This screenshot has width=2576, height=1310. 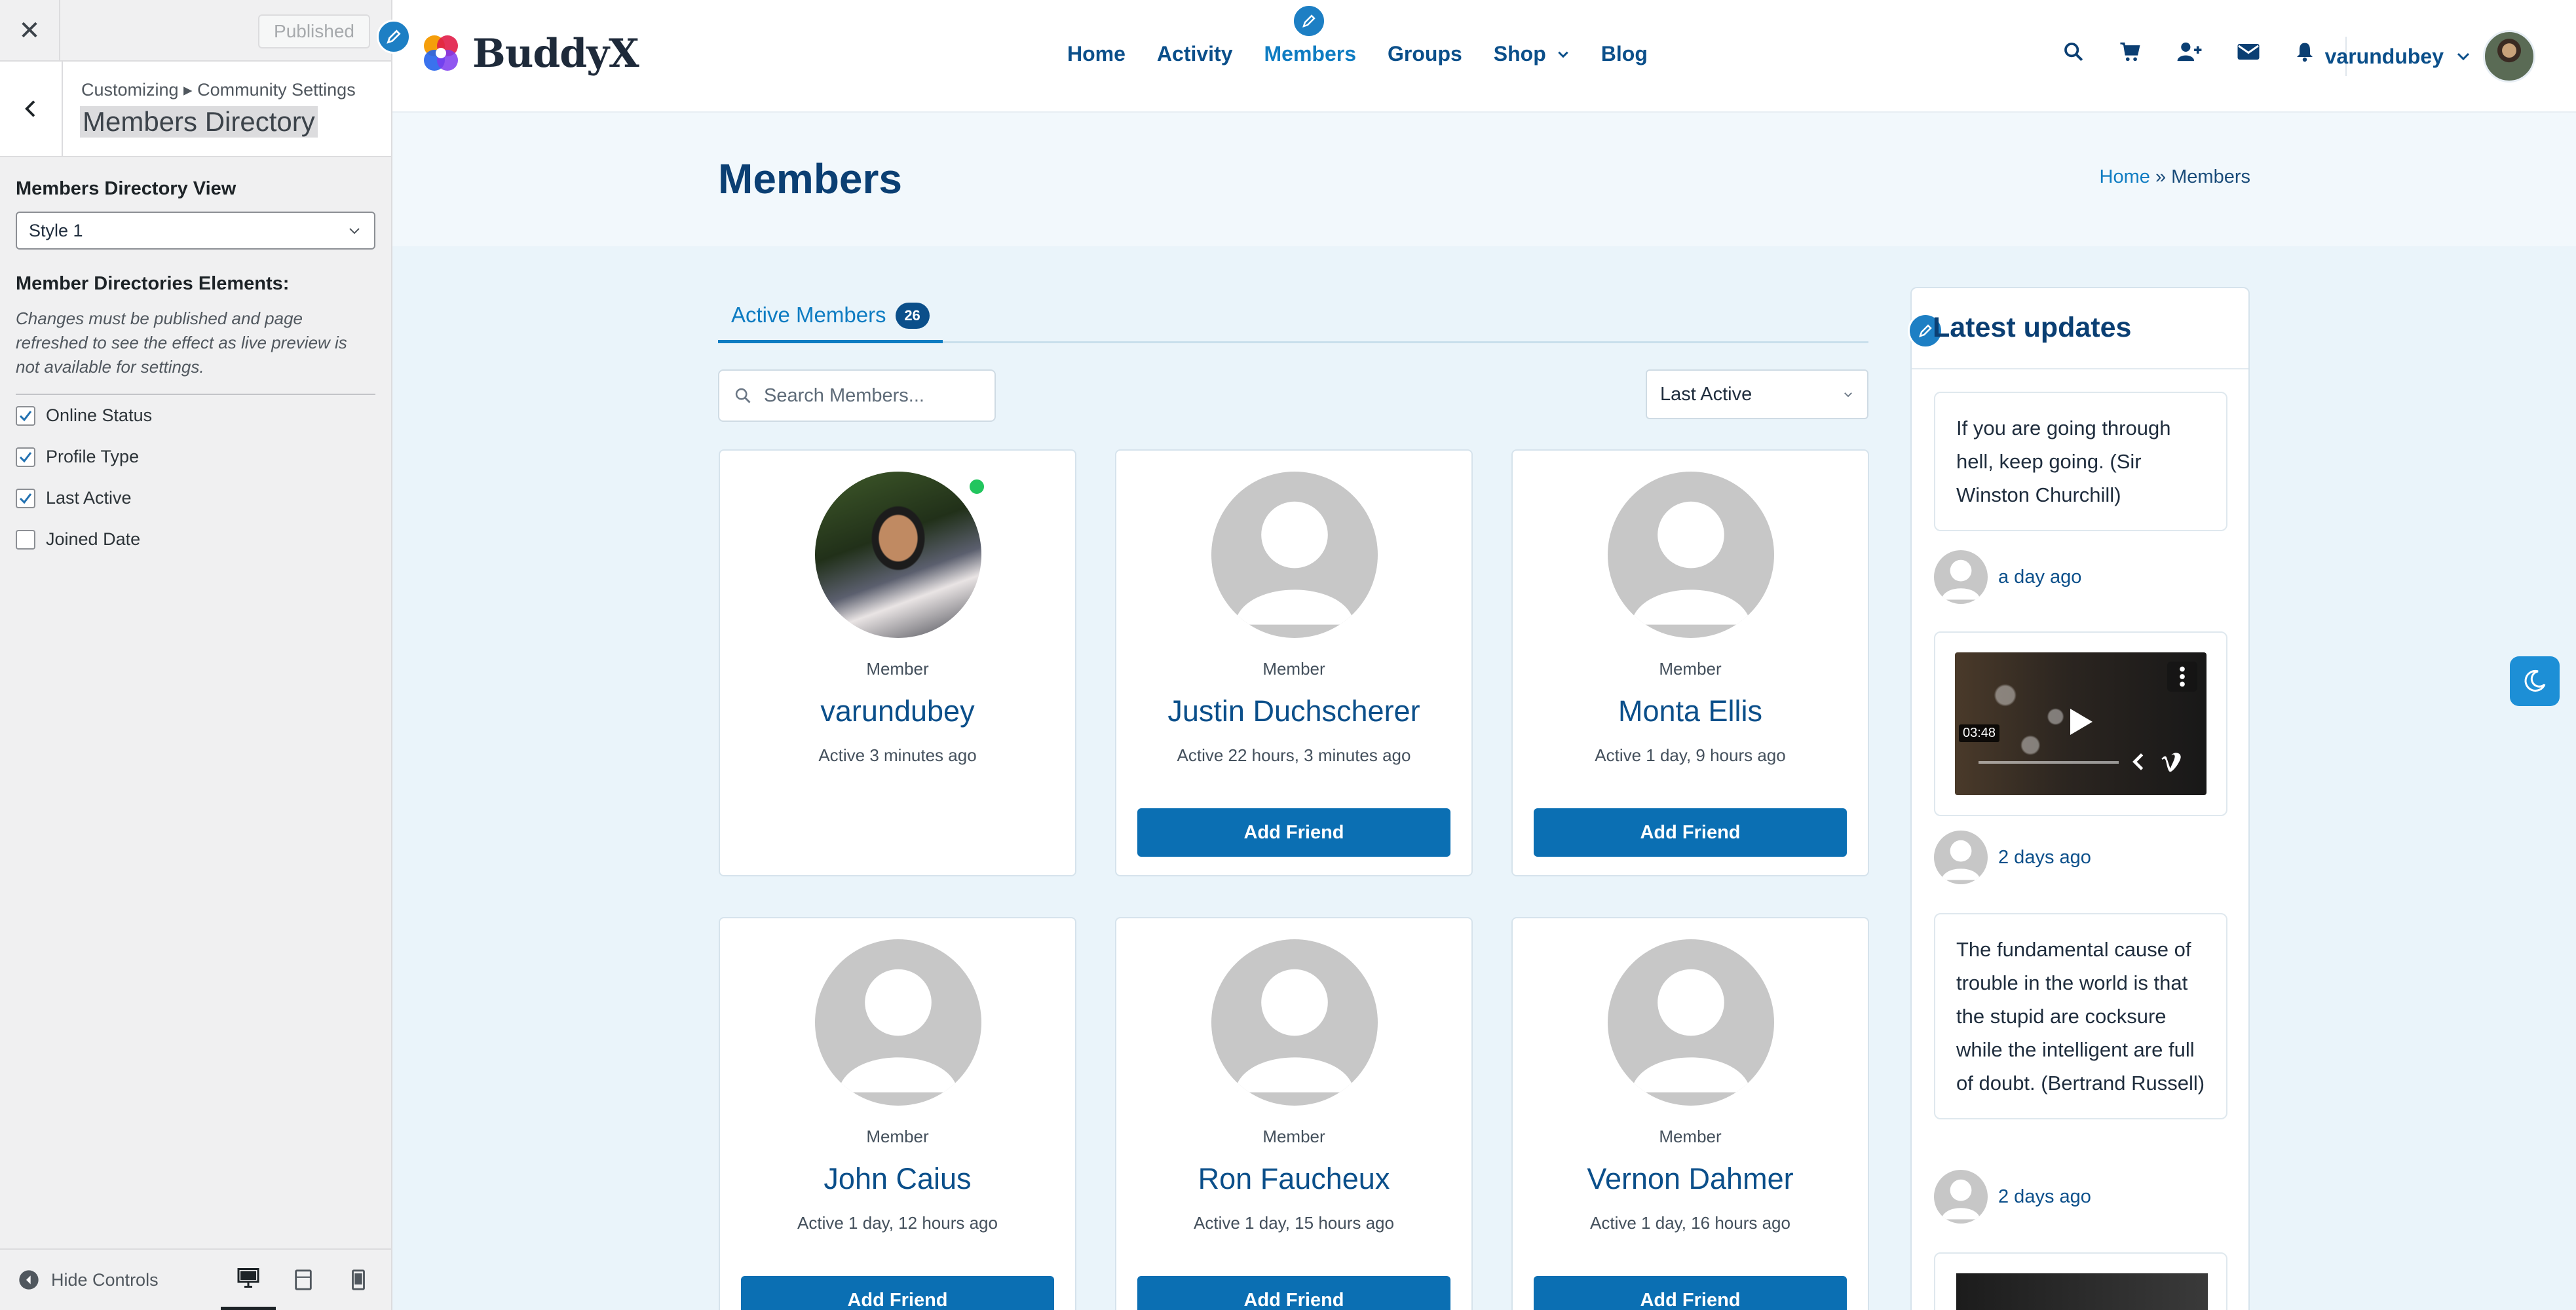 What do you see at coordinates (314, 31) in the screenshot?
I see `published-button: Published` at bounding box center [314, 31].